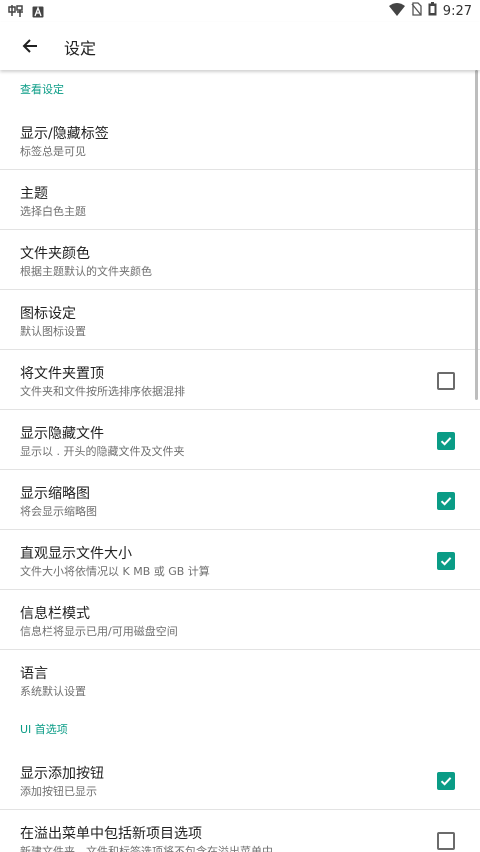  What do you see at coordinates (58, 791) in the screenshot?
I see `setting-subtitle: 添加按钮已显示` at bounding box center [58, 791].